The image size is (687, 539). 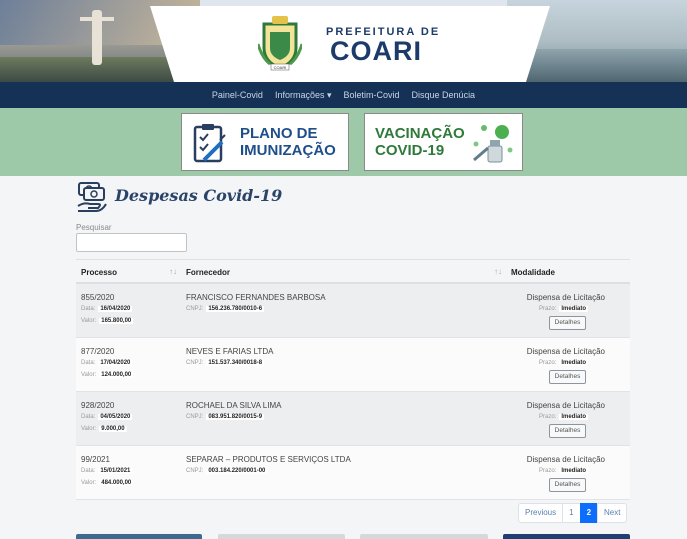 What do you see at coordinates (353, 271) in the screenshot?
I see `table-header: Processo ↑↓ Fornecedor ↑↓ Modalidade` at bounding box center [353, 271].